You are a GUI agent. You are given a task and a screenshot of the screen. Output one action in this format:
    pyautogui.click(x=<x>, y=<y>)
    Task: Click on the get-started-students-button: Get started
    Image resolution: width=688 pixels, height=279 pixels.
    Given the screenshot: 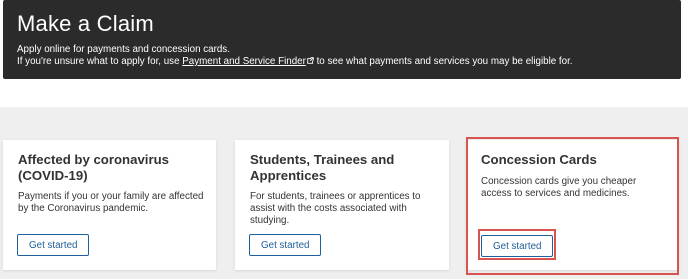 What is the action you would take?
    pyautogui.click(x=285, y=245)
    